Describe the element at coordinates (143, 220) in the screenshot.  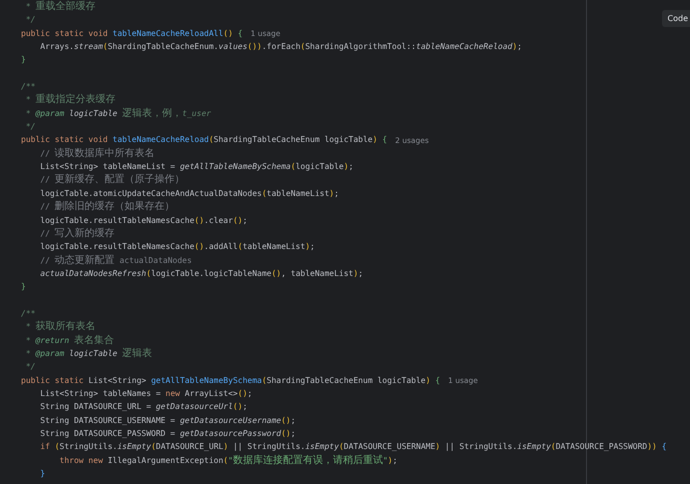
I see `code-line: logicTable.resultTableNamesCache().clear();` at that location.